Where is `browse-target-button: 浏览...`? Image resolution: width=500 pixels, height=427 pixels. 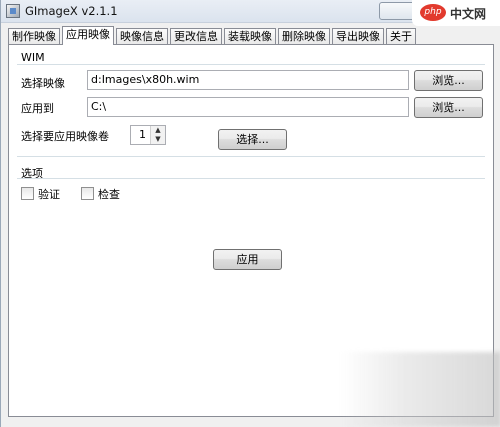
browse-target-button: 浏览... is located at coordinates (448, 107).